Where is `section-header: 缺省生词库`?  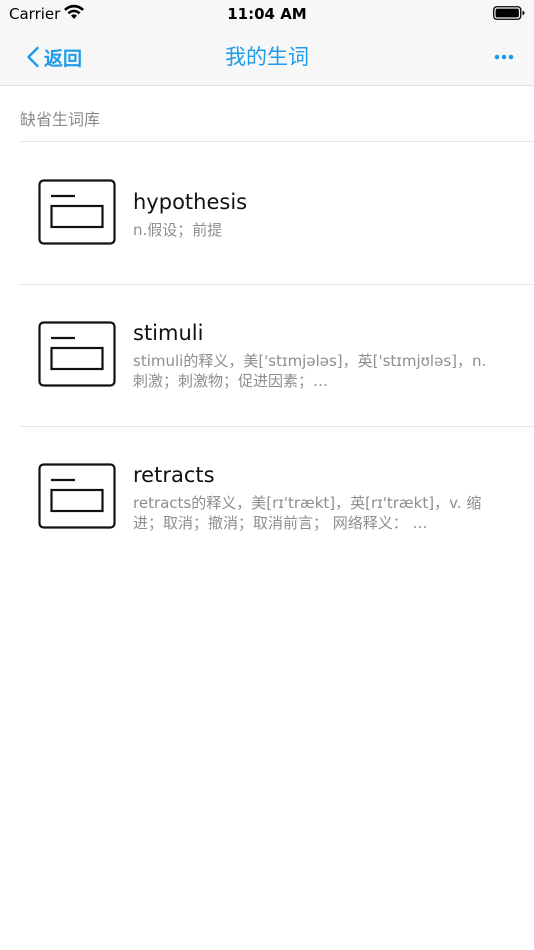
section-header: 缺省生词库 is located at coordinates (60, 119).